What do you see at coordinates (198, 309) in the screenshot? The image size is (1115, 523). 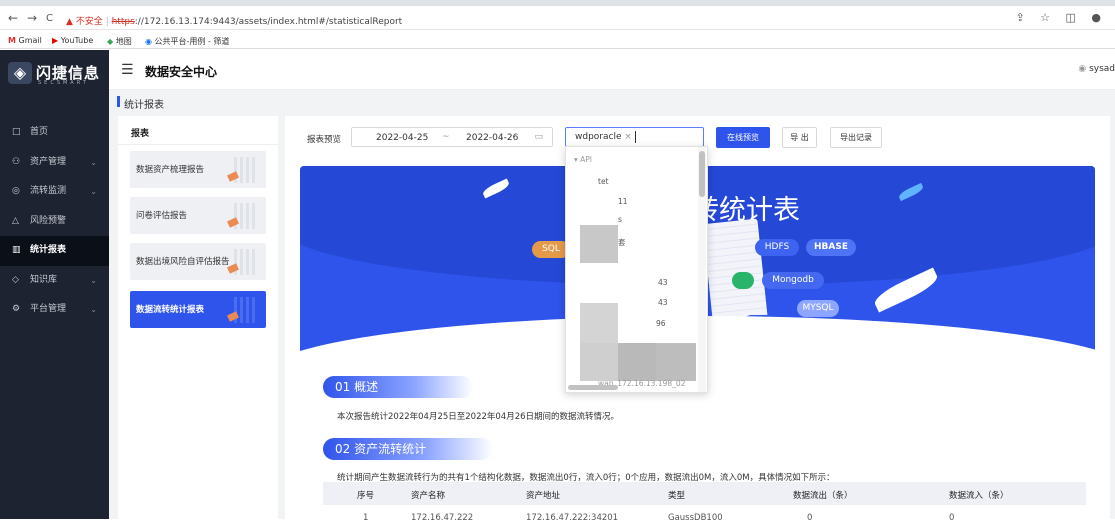 I see `report-card-data-flow: 数据流转统计报表` at bounding box center [198, 309].